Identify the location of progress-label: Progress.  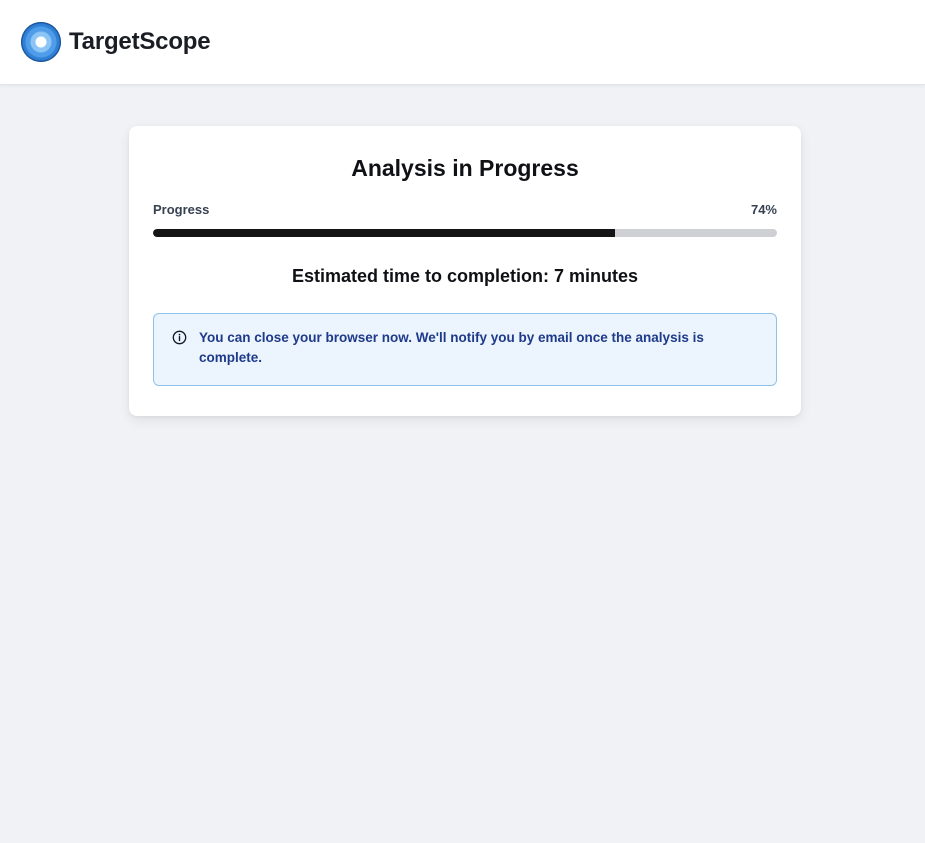
(181, 209).